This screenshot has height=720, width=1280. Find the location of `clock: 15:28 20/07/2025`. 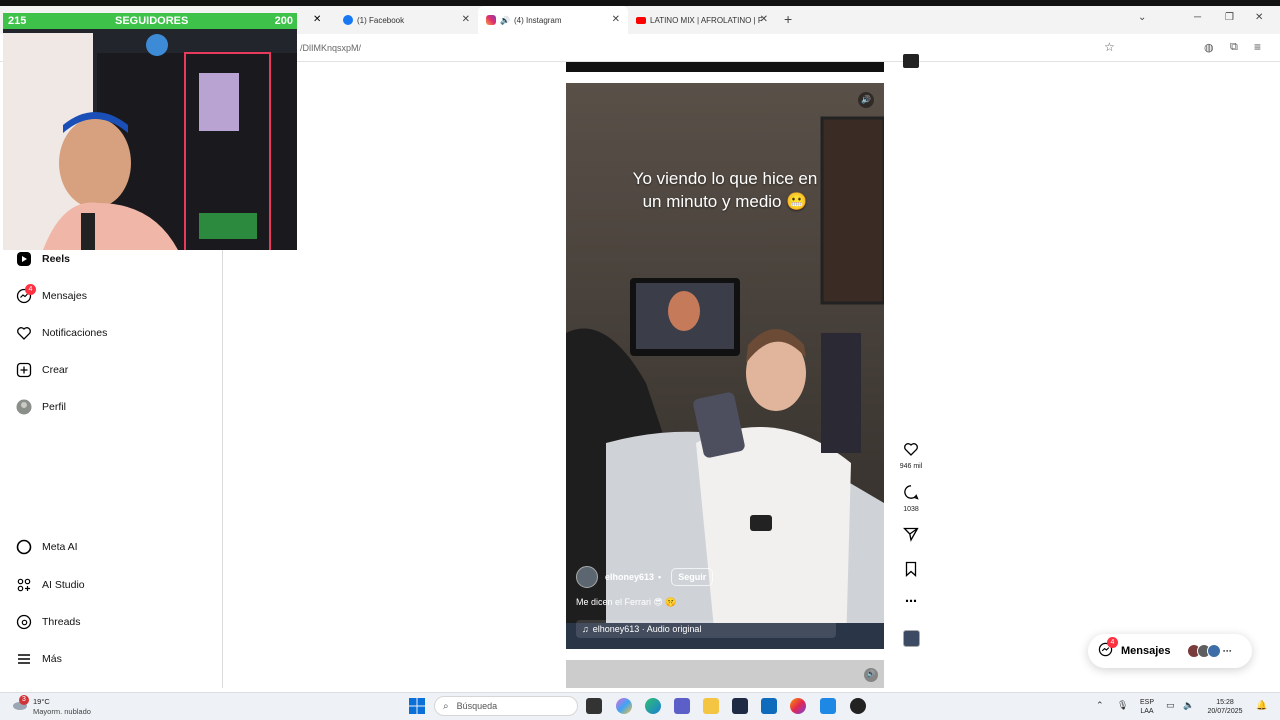

clock: 15:28 20/07/2025 is located at coordinates (1225, 707).